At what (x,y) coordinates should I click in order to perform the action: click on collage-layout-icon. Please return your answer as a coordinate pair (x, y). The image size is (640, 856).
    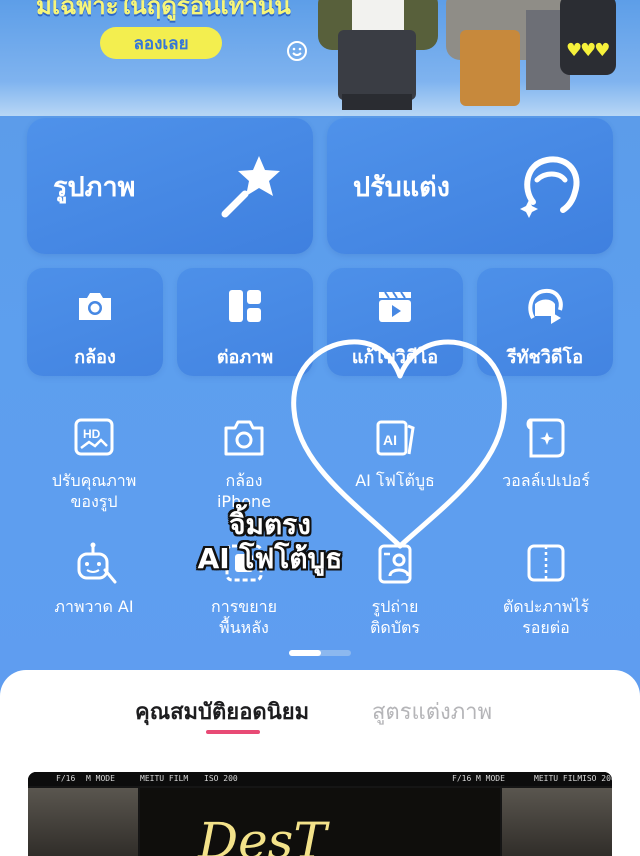
    Looking at the image, I should click on (245, 306).